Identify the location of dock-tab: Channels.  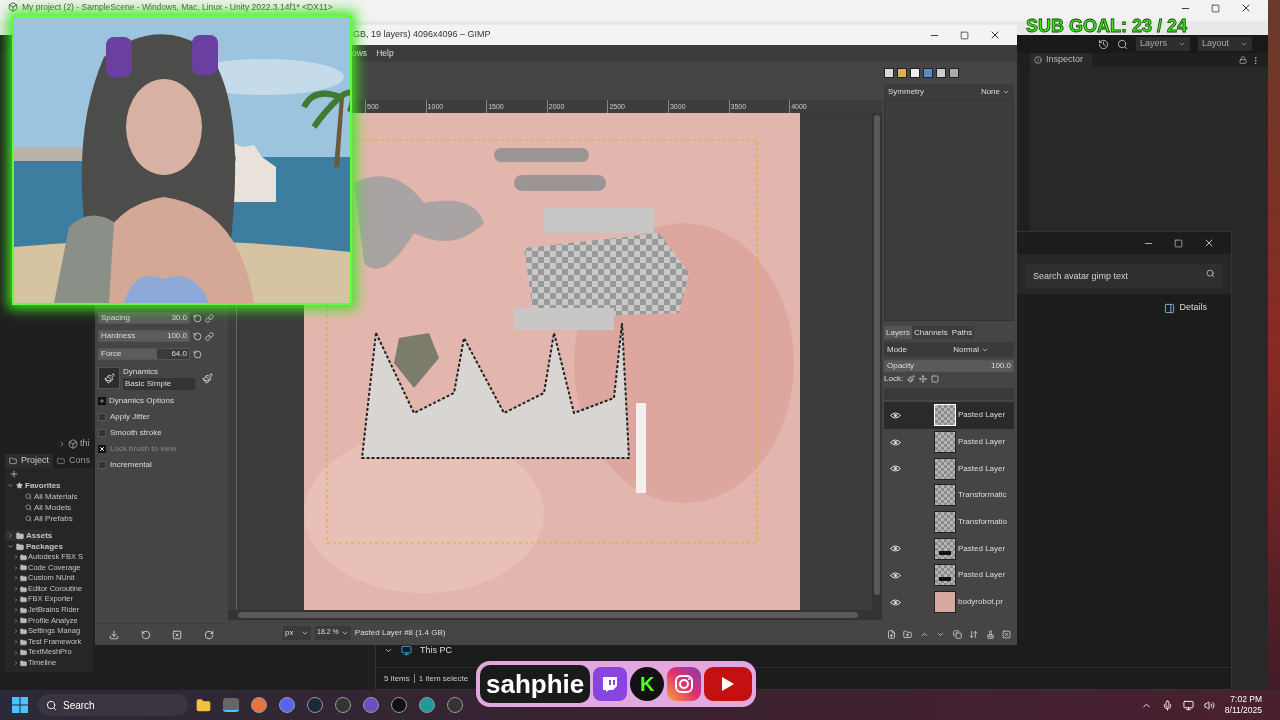
(931, 332).